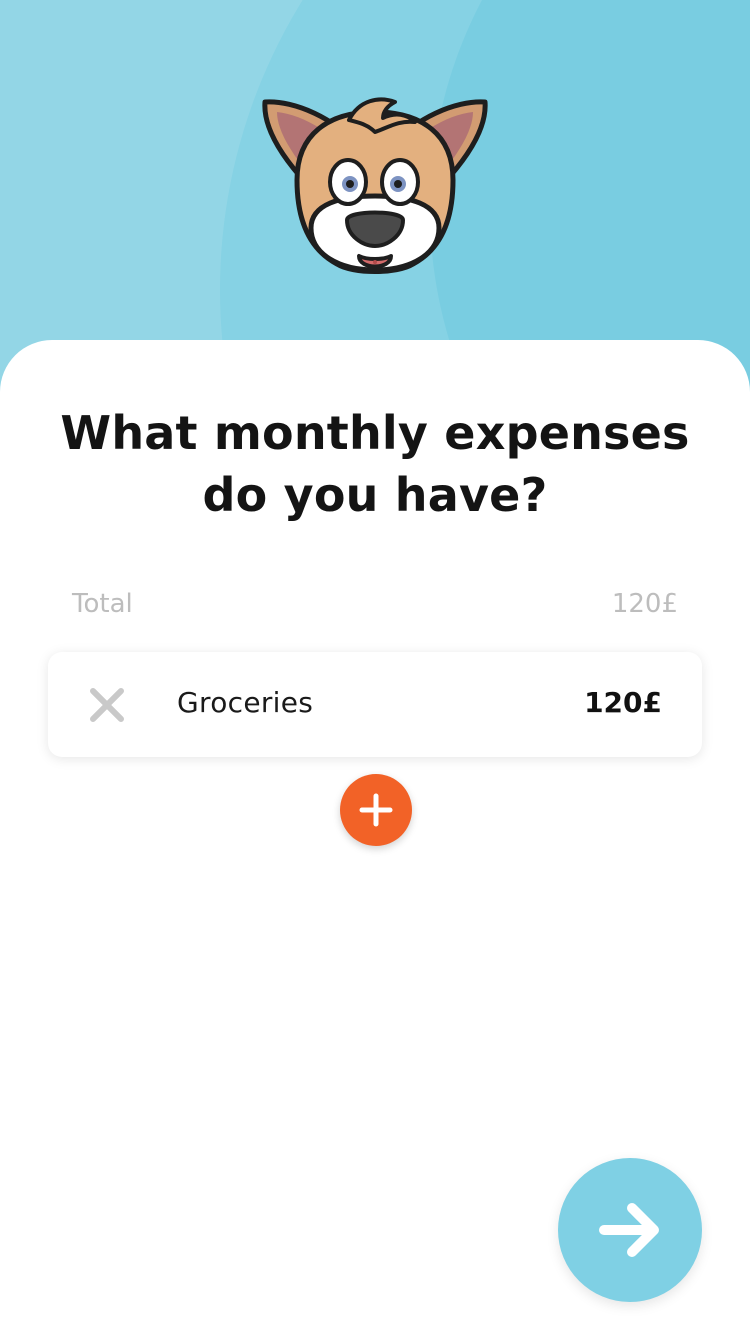 The image size is (750, 1334). I want to click on expense-amount: 120£, so click(623, 702).